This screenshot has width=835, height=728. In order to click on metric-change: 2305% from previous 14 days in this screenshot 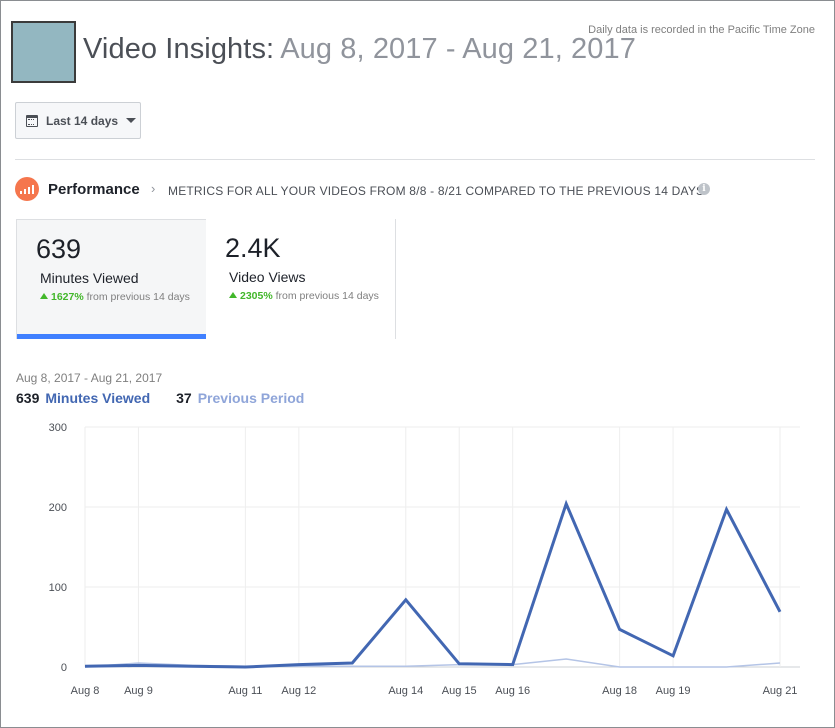, I will do `click(305, 296)`.